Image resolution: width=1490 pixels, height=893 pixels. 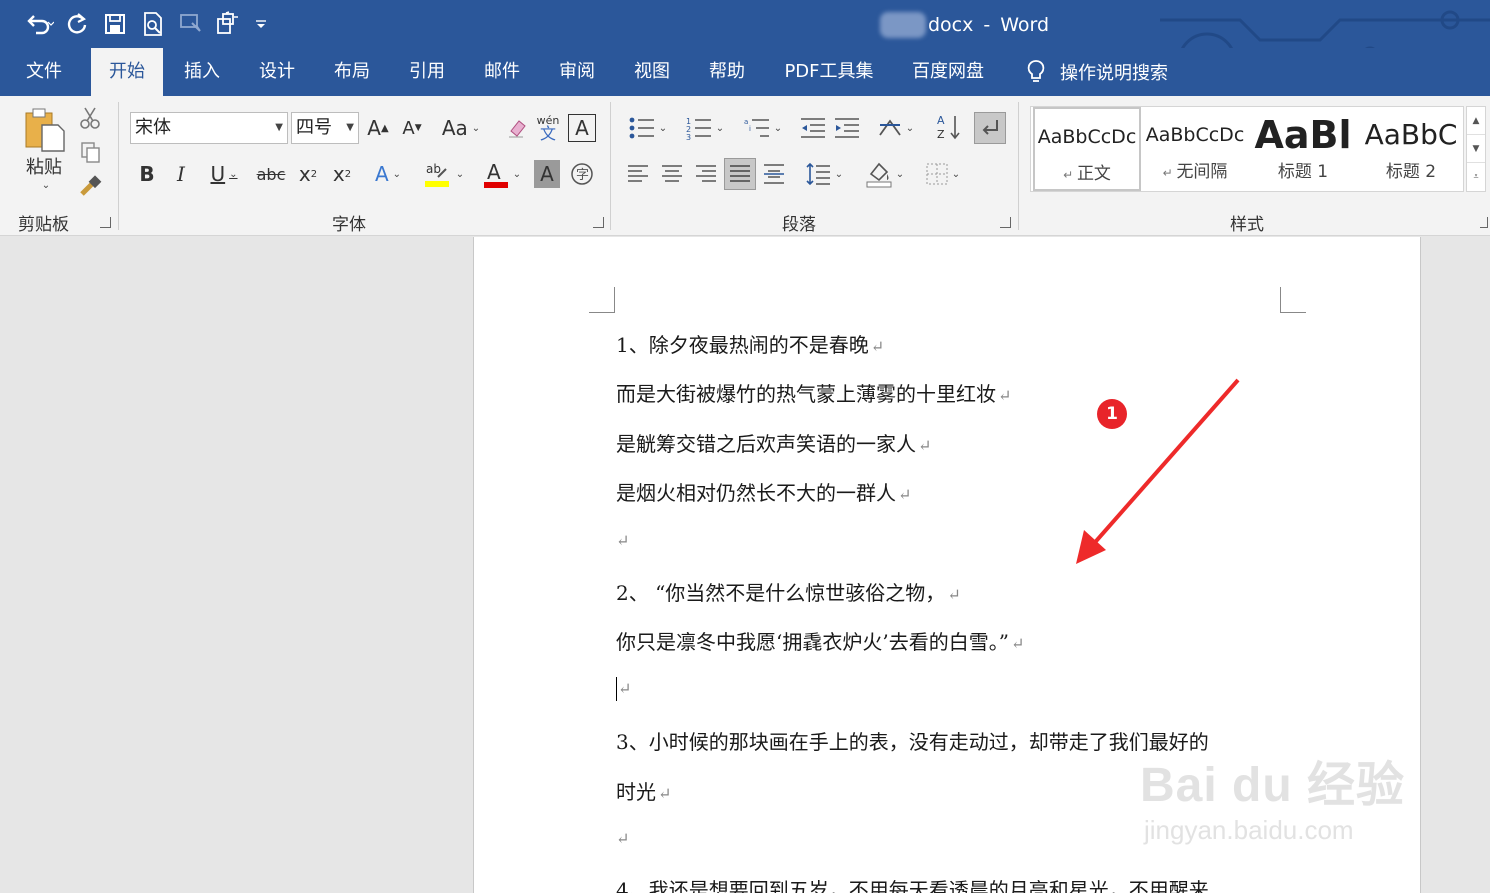 I want to click on character-border-icon: A, so click(x=582, y=128).